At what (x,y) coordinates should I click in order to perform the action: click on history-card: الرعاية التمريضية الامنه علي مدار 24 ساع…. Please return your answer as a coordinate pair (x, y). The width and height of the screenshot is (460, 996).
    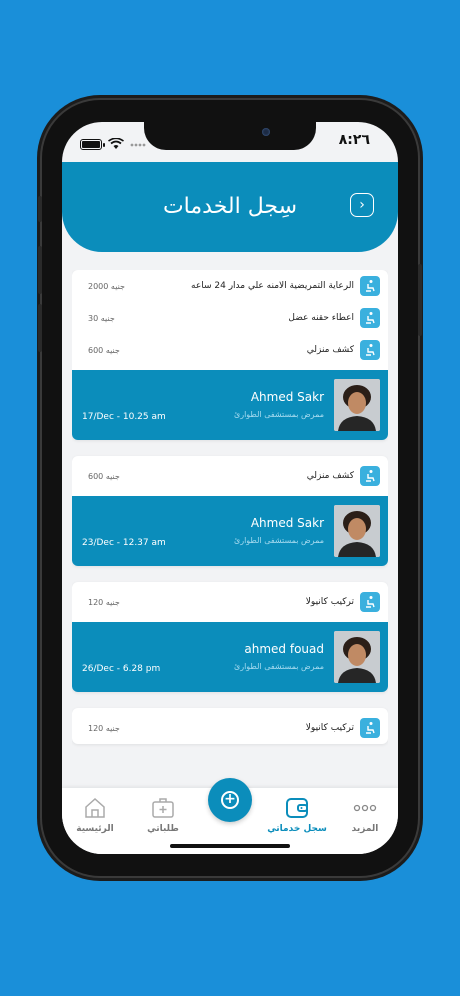
    Looking at the image, I should click on (230, 355).